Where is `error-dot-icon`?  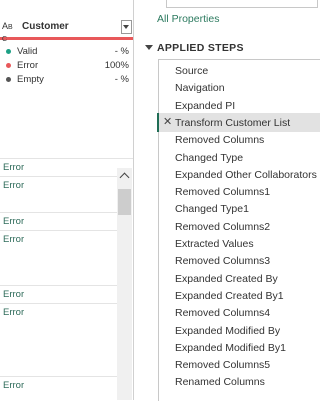
error-dot-icon is located at coordinates (8, 65).